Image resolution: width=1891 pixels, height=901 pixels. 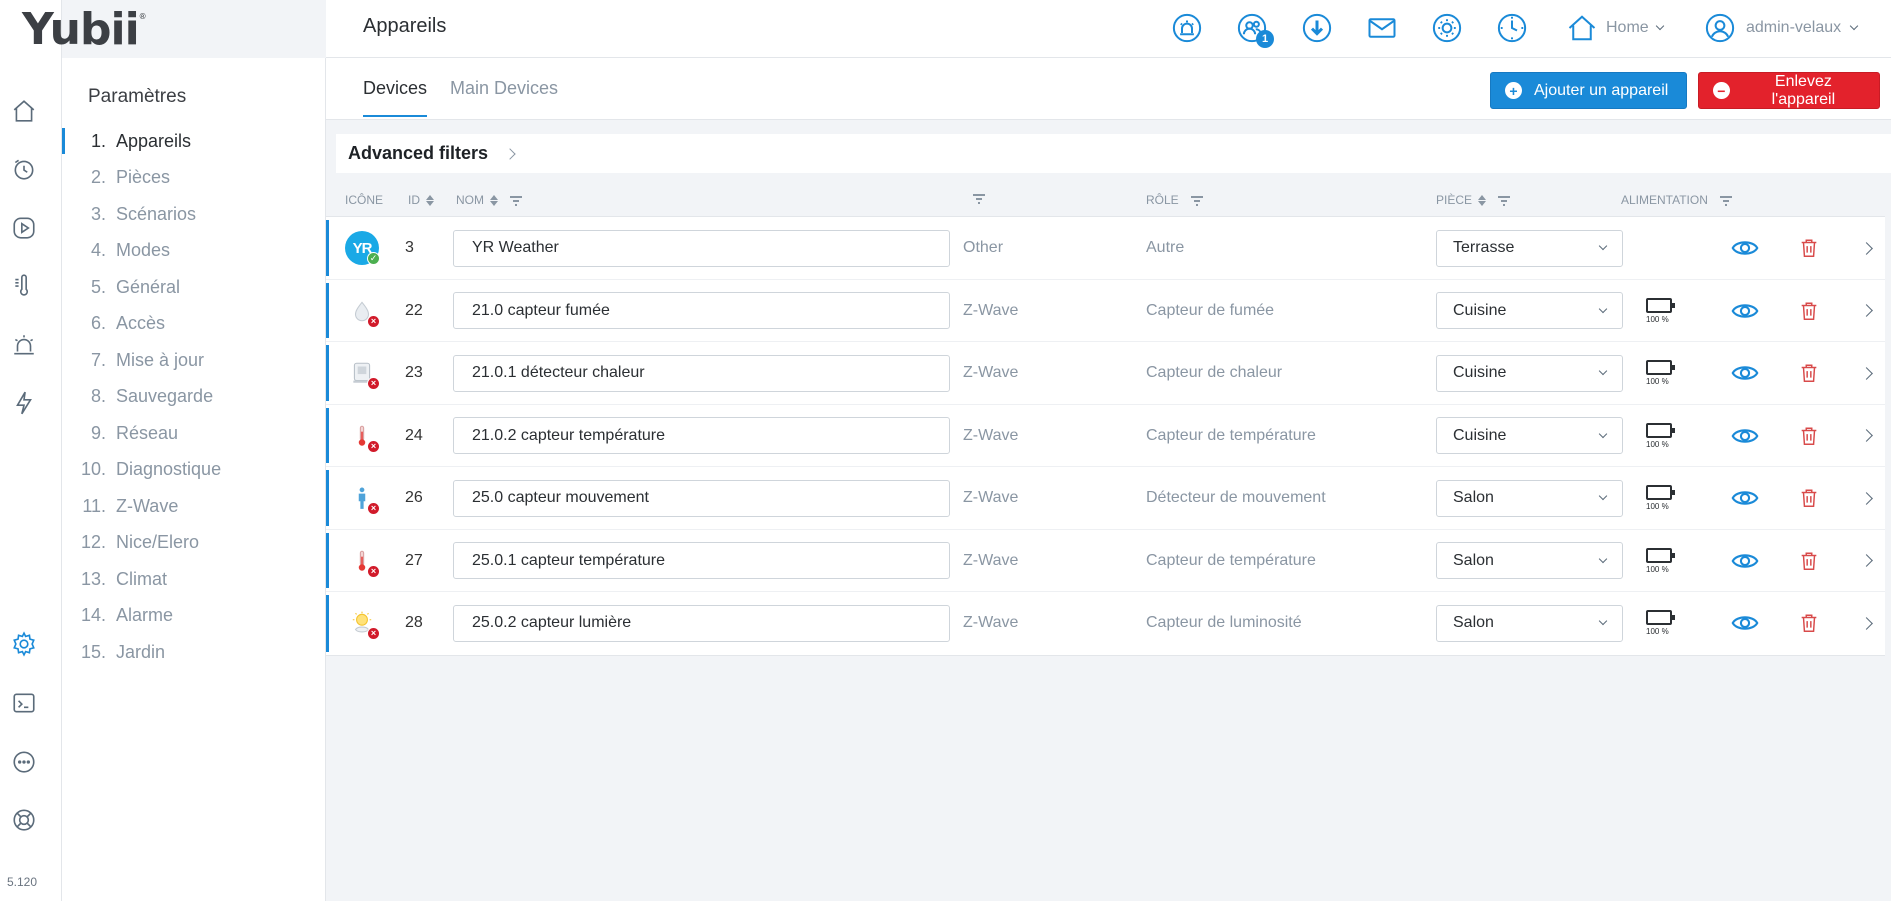 What do you see at coordinates (1255, 30) in the screenshot?
I see `users-icon: 1` at bounding box center [1255, 30].